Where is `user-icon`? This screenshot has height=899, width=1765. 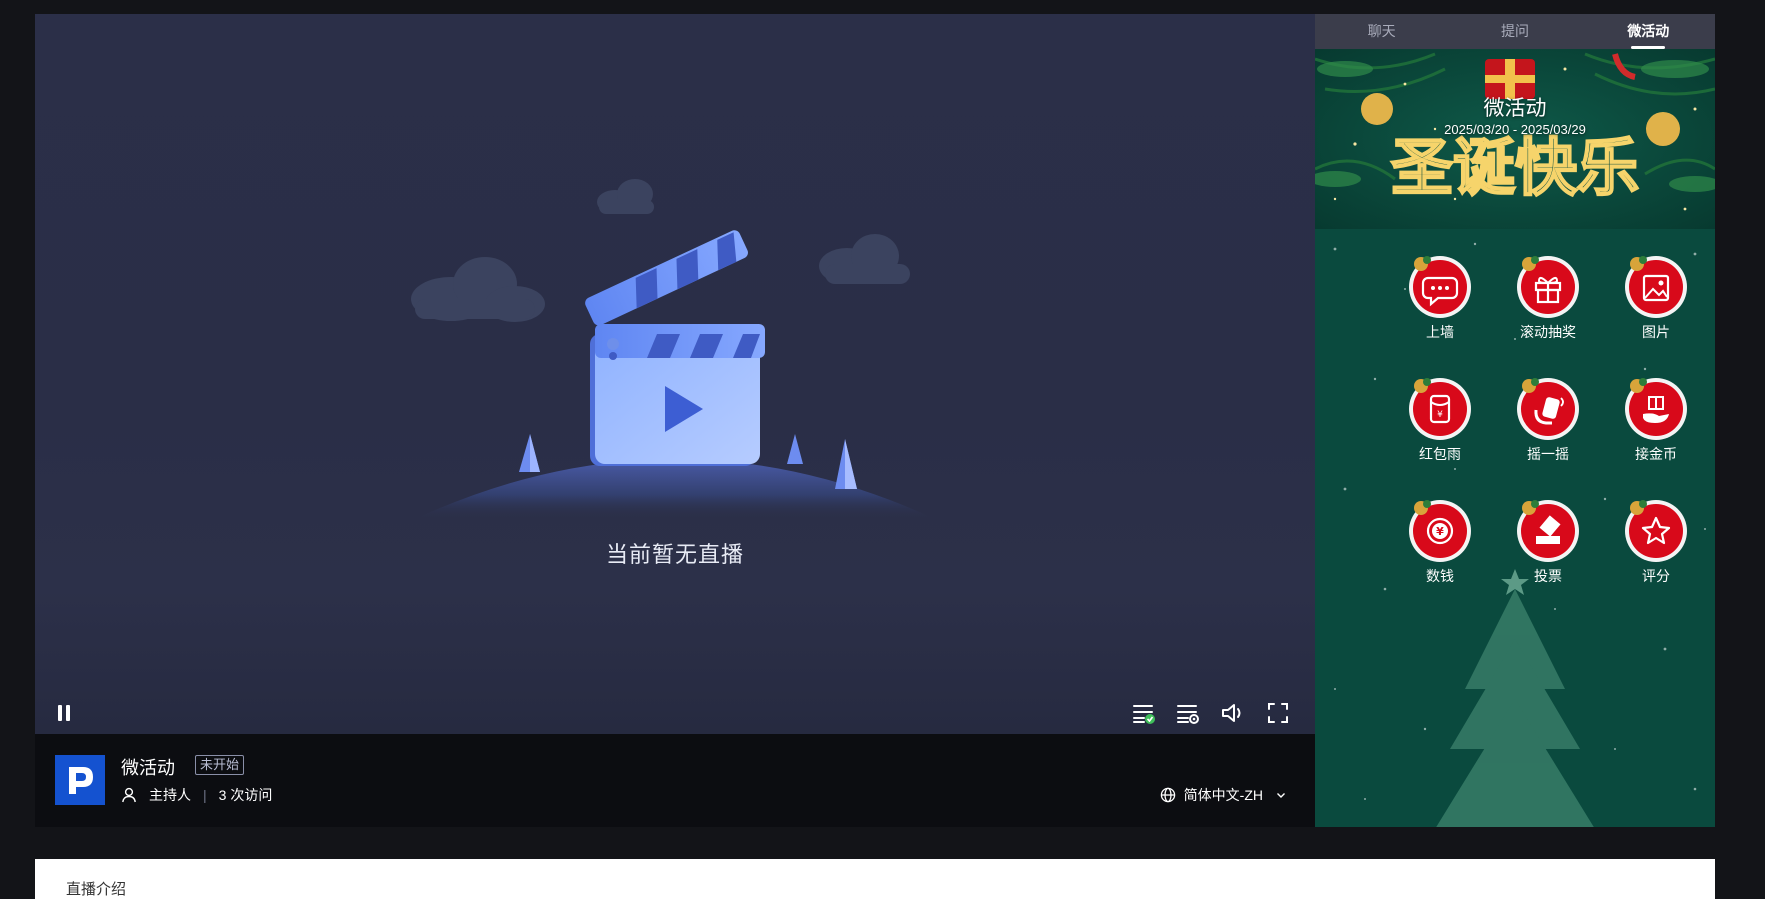 user-icon is located at coordinates (129, 795).